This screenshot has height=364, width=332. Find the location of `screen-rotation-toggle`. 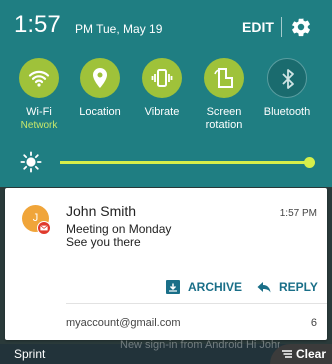

screen-rotation-toggle is located at coordinates (224, 78).